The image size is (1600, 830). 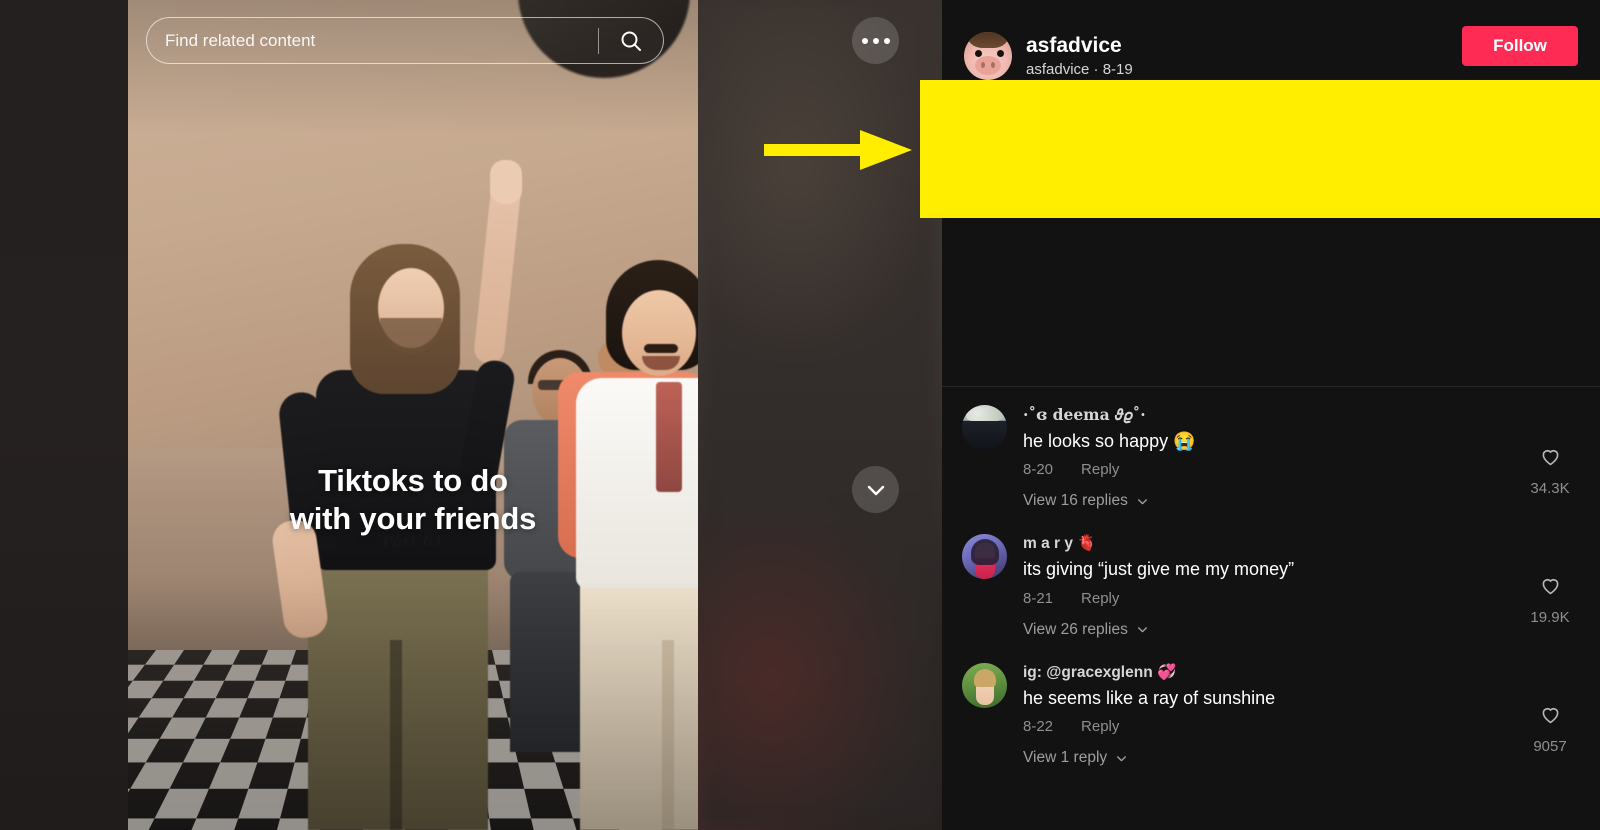 I want to click on comment-like-button: 9057, so click(x=1550, y=729).